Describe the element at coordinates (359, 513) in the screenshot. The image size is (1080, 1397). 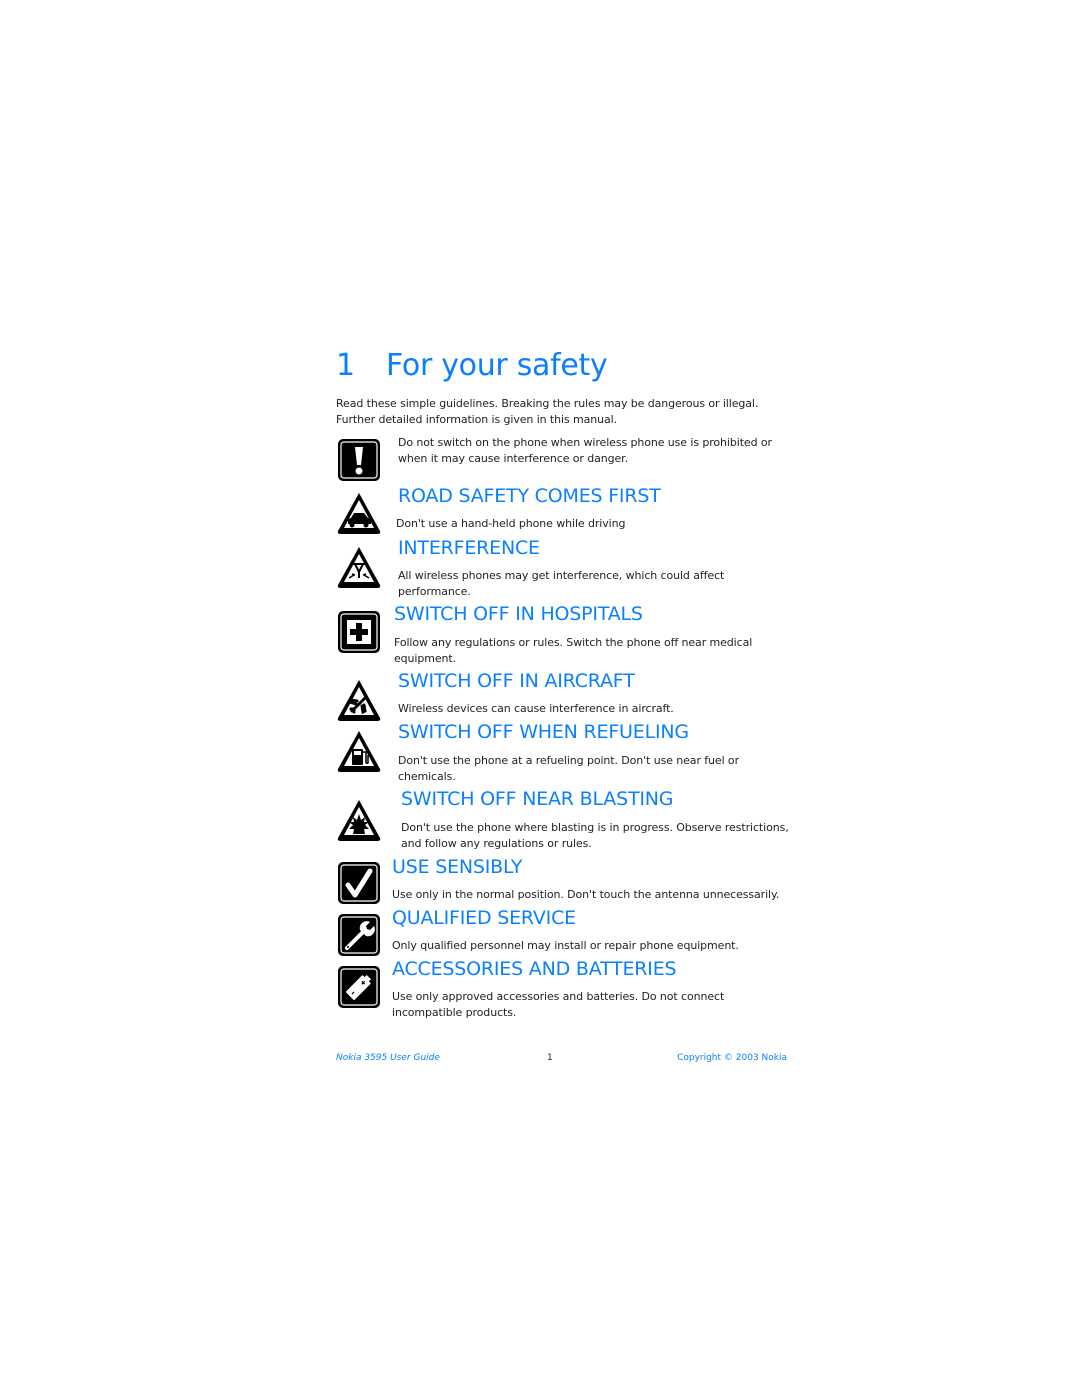
I see `car-warning-icon` at that location.